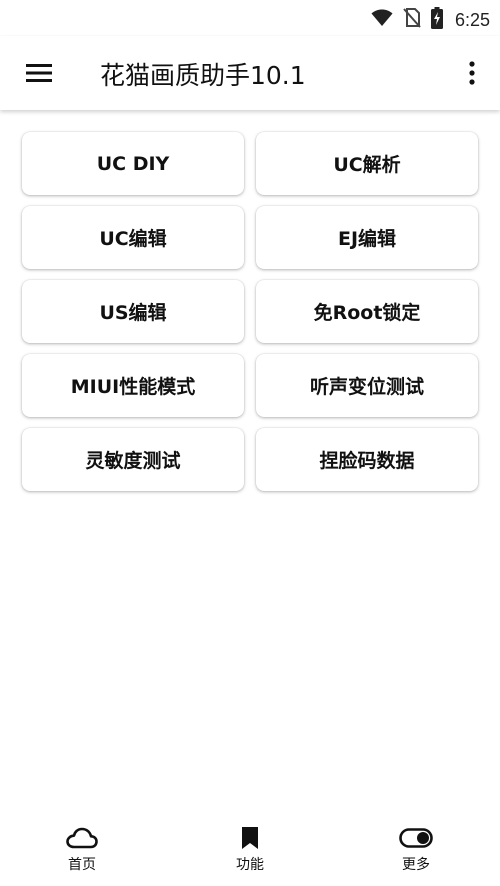  I want to click on rootless-lock-button: 免Root锁定, so click(367, 311).